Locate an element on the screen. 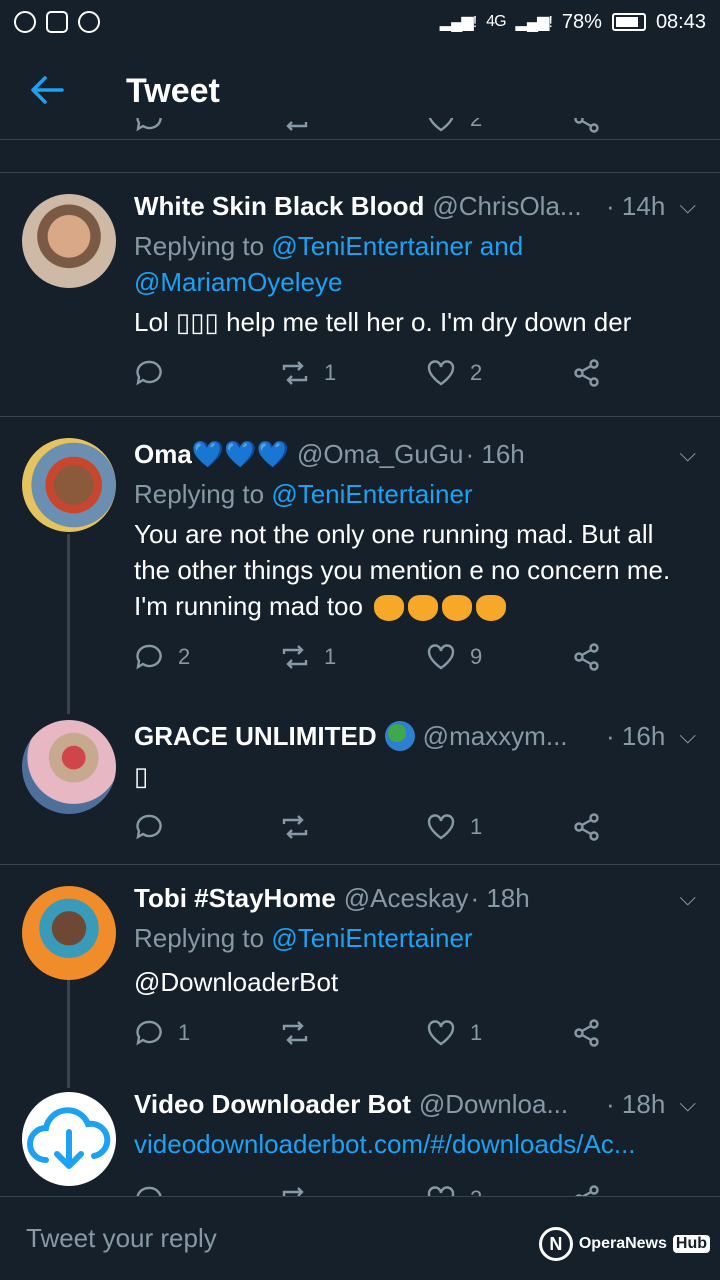 This screenshot has width=720, height=1280. cloud-download-icon is located at coordinates (69, 1138).